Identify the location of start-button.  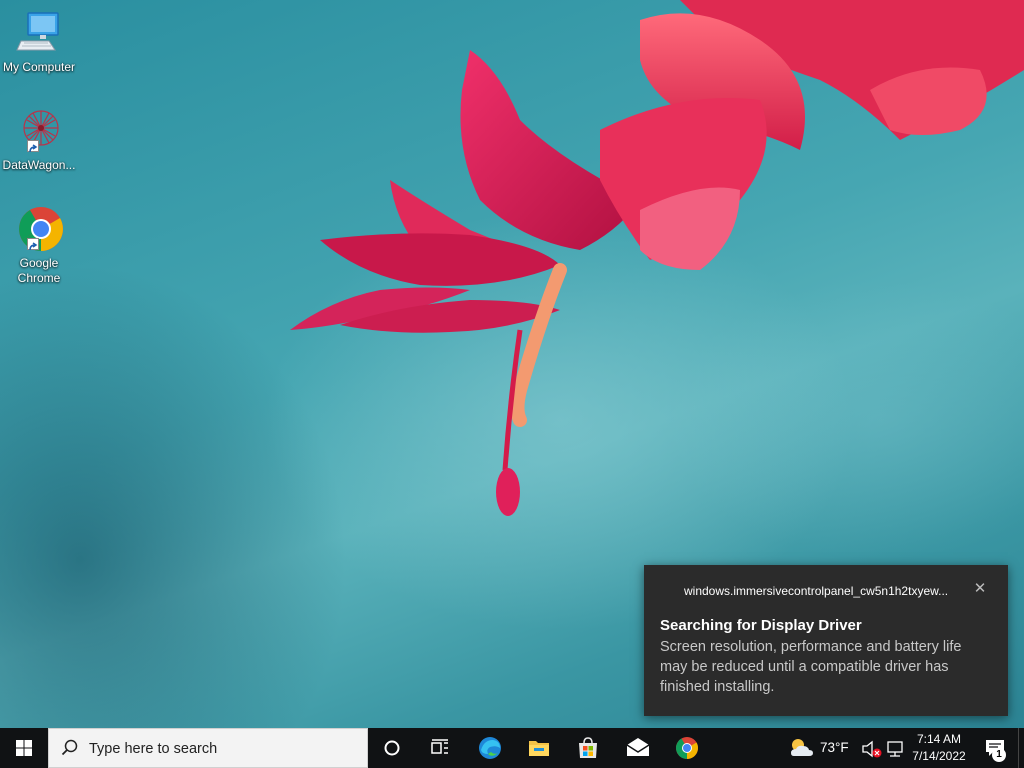
(24, 748).